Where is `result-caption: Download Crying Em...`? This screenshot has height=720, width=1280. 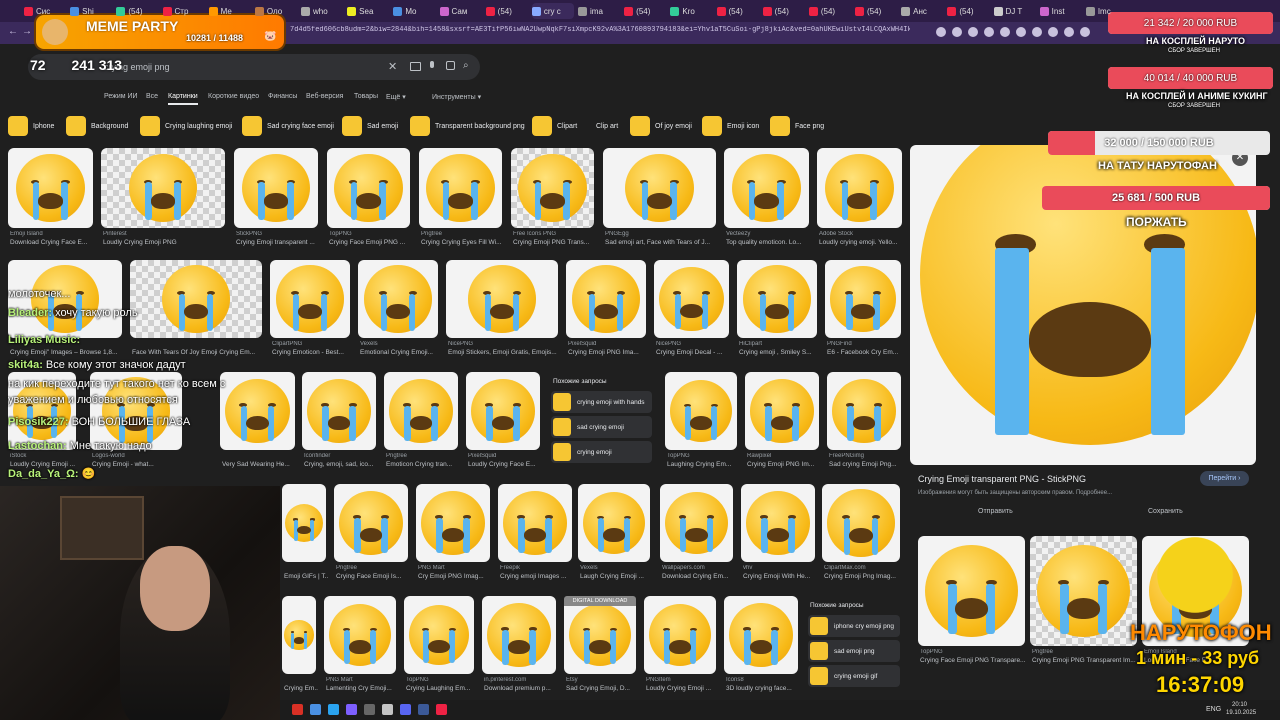 result-caption: Download Crying Em... is located at coordinates (698, 576).